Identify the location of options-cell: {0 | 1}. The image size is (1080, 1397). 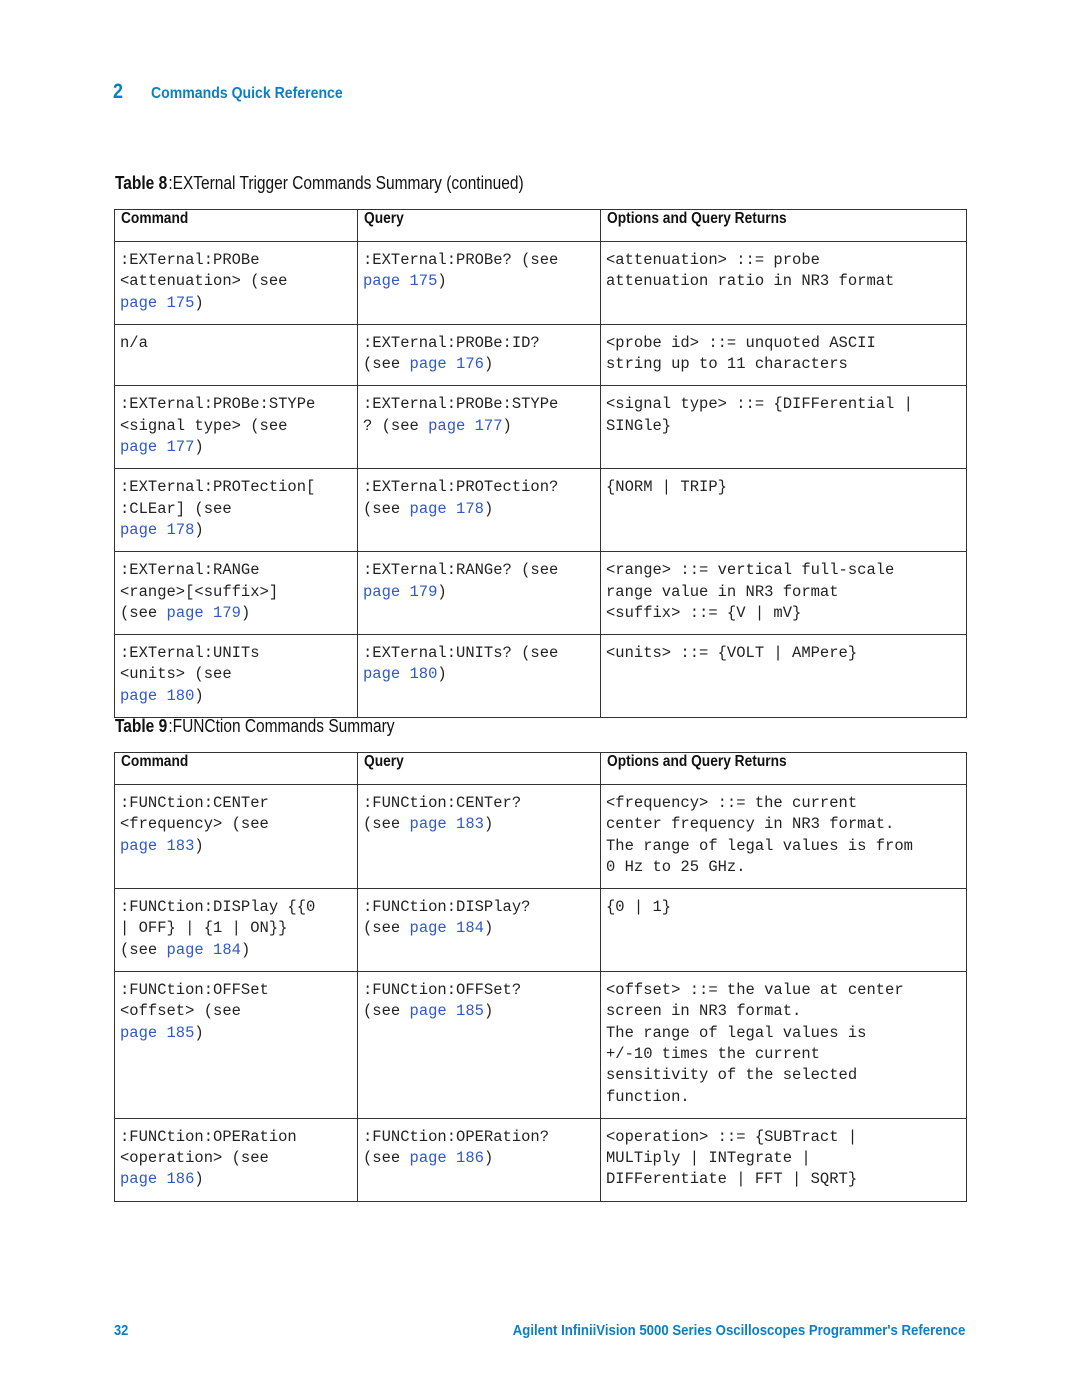
(783, 930).